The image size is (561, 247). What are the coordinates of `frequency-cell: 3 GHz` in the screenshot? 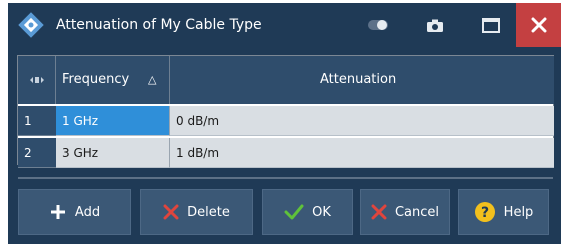 It's located at (113, 153).